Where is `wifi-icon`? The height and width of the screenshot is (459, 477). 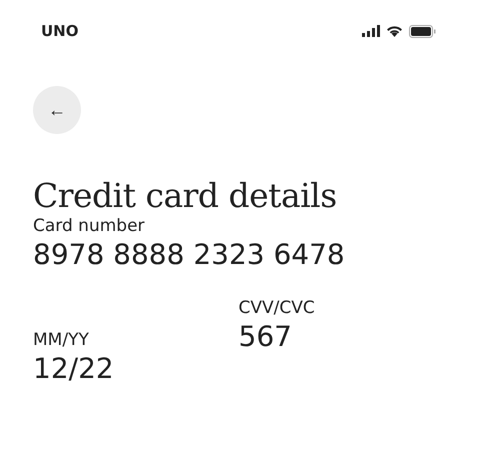 wifi-icon is located at coordinates (394, 31).